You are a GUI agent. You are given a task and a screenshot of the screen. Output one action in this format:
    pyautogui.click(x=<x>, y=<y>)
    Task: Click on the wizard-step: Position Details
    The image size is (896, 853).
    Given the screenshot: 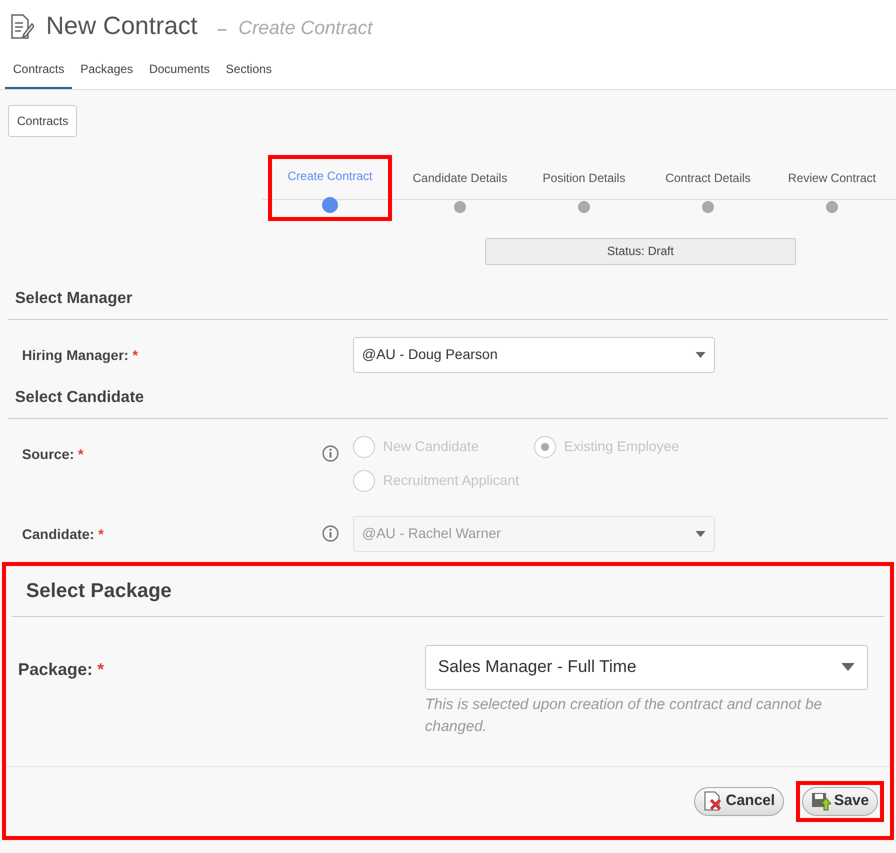 What is the action you would take?
    pyautogui.click(x=584, y=190)
    